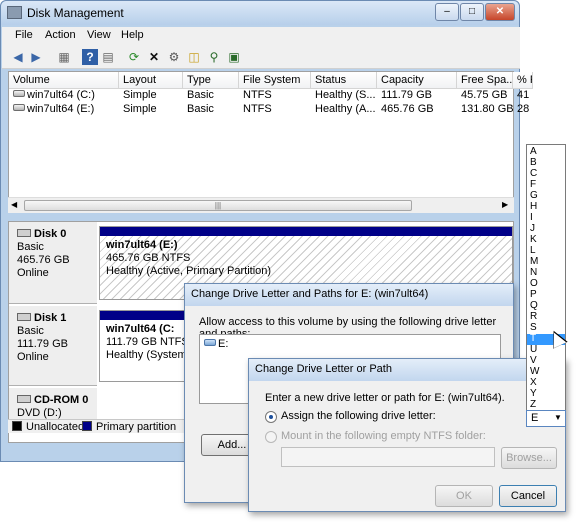 The width and height of the screenshot is (580, 522). What do you see at coordinates (546, 196) in the screenshot?
I see `letter-option: G` at bounding box center [546, 196].